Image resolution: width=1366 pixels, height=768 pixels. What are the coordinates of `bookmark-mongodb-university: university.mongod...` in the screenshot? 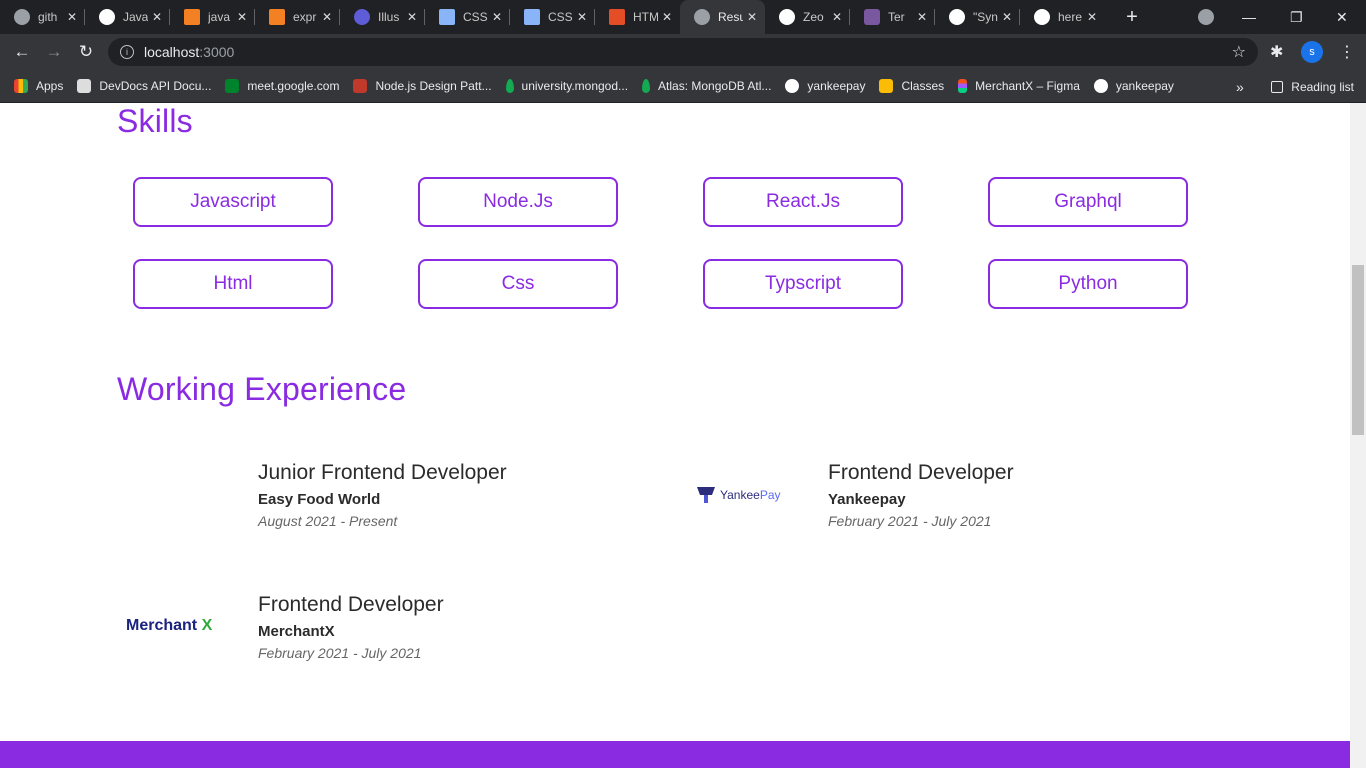 It's located at (566, 86).